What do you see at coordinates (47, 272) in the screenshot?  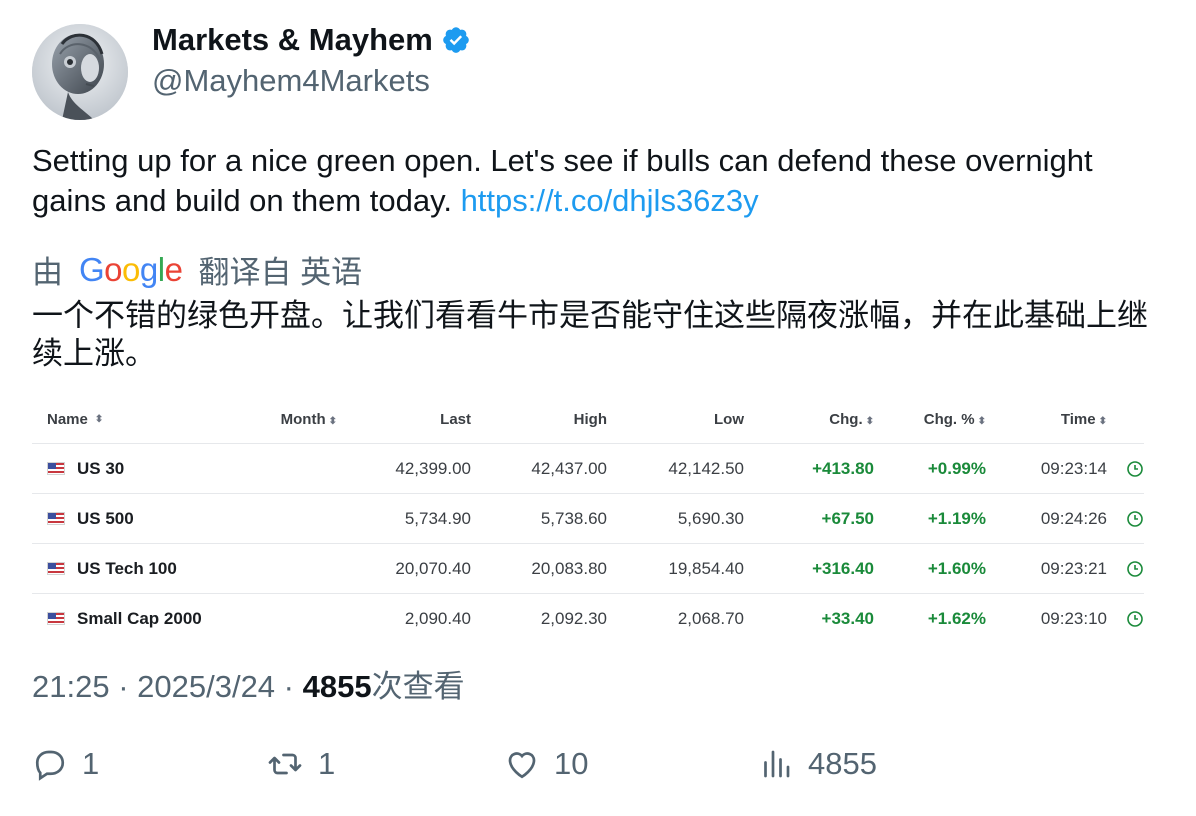 I see `translated-by-prefix: 由` at bounding box center [47, 272].